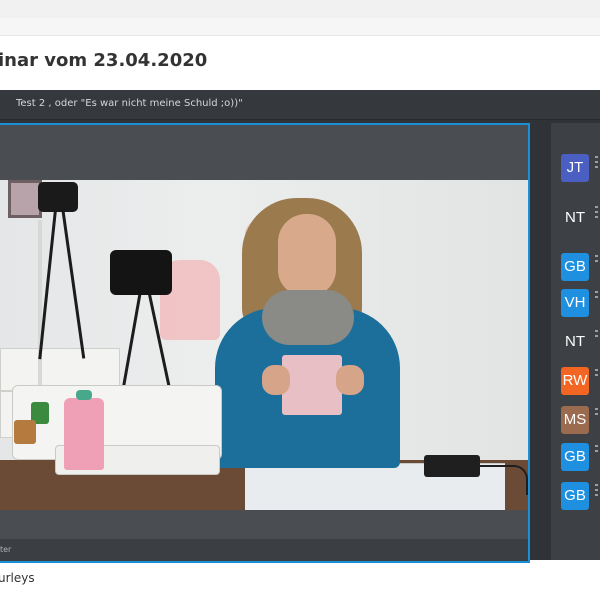  Describe the element at coordinates (312, 385) in the screenshot. I see `scene-fabric-sample` at that location.